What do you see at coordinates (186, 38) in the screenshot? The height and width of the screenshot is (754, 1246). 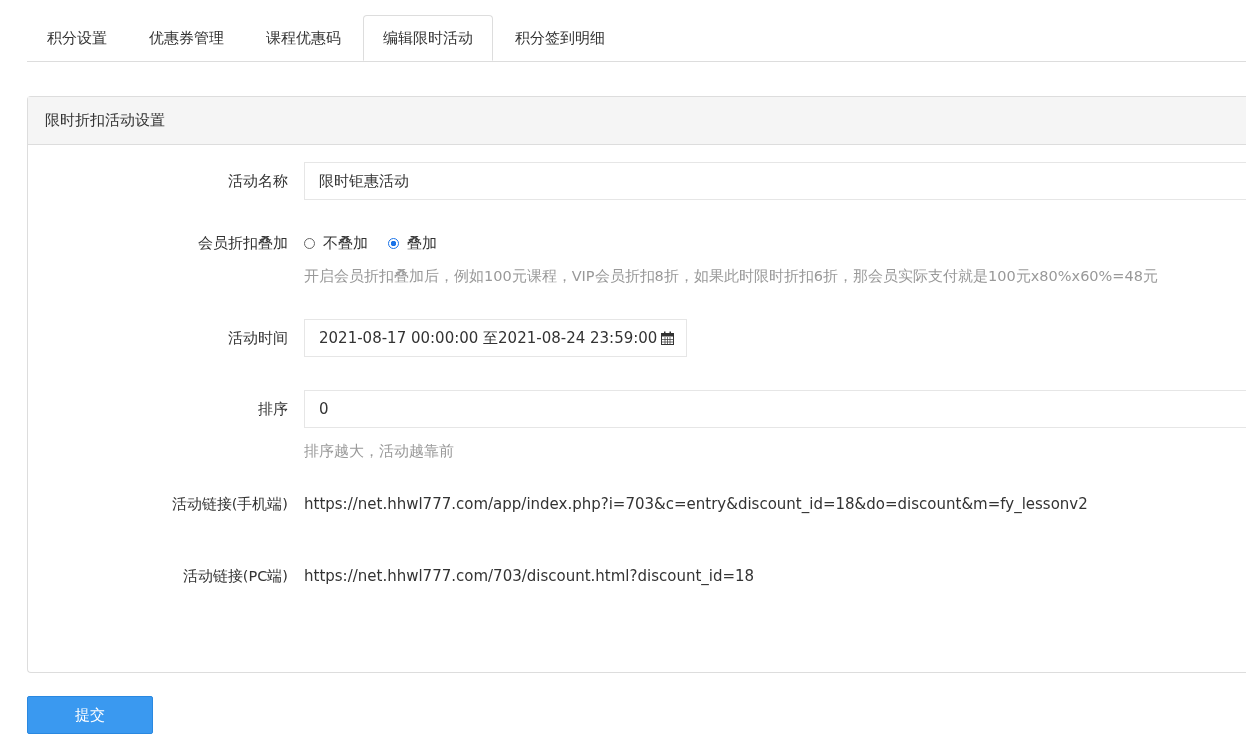 I see `tab: 优惠券管理` at bounding box center [186, 38].